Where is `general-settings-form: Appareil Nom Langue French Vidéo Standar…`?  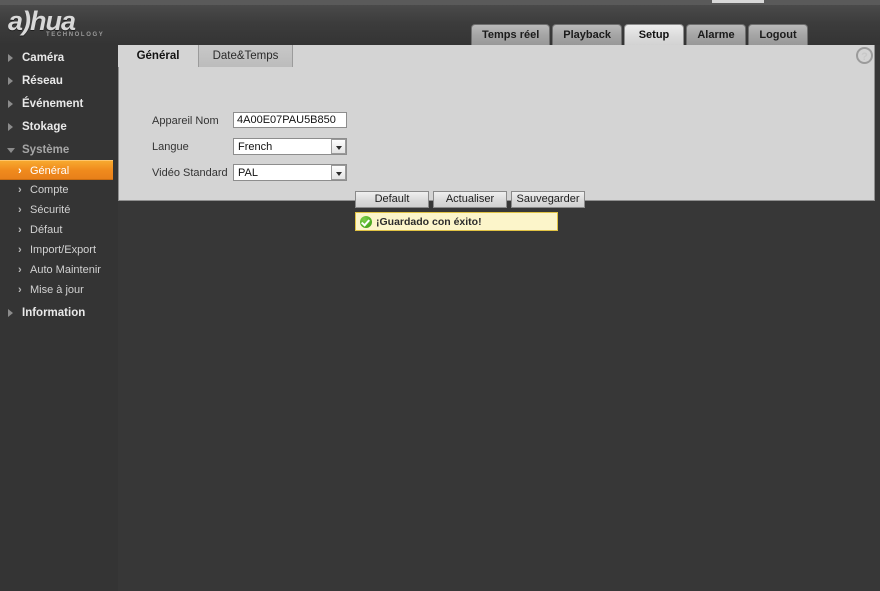
general-settings-form: Appareil Nom Langue French Vidéo Standar… is located at coordinates (497, 151).